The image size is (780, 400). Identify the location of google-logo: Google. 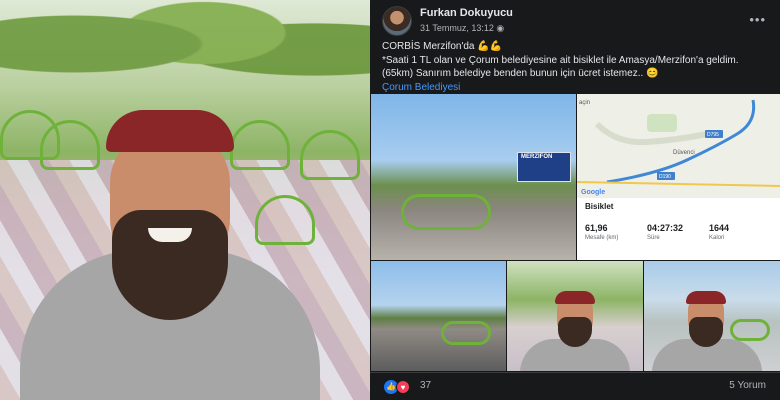
(593, 192).